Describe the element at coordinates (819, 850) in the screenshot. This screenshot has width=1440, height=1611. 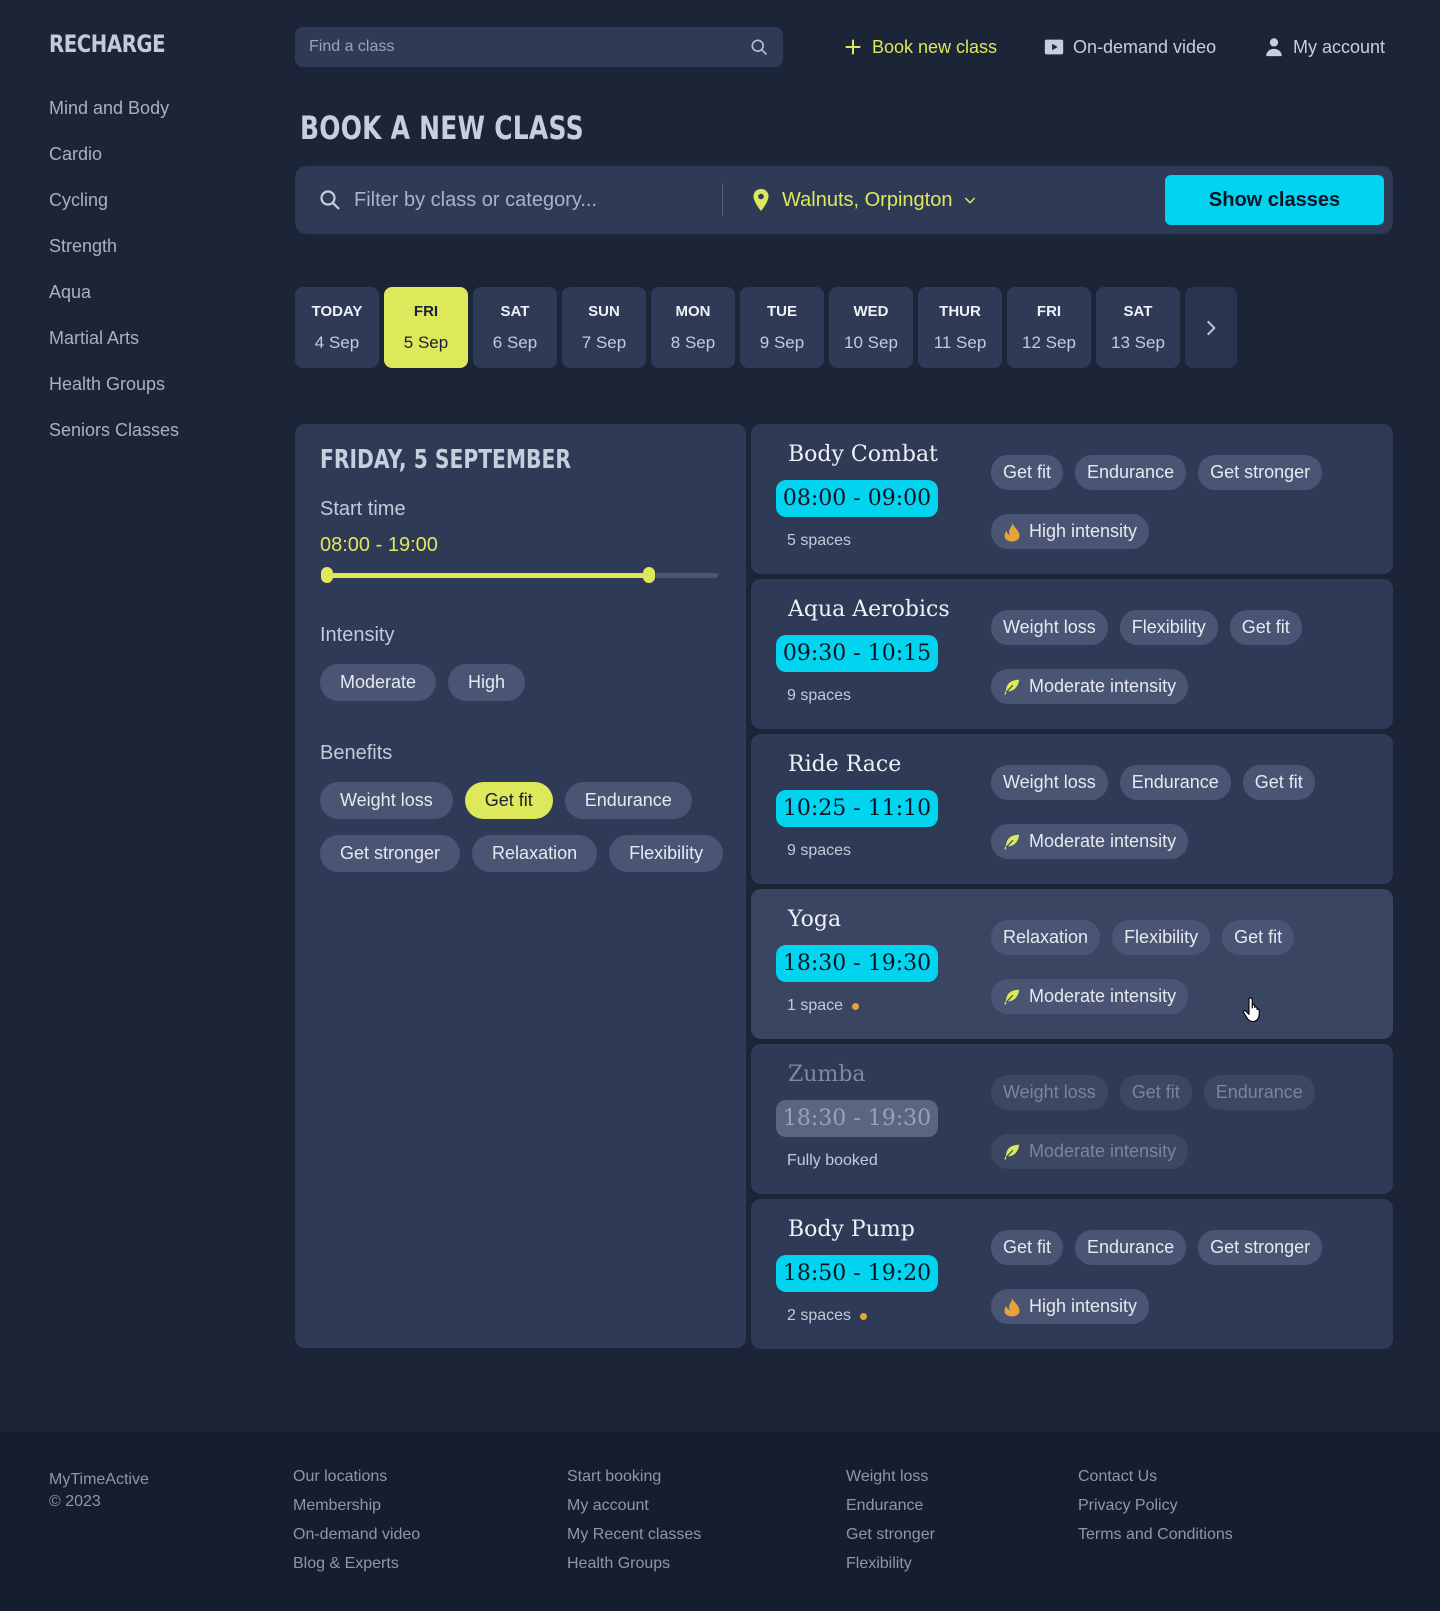
I see `class-spaces-label: 9 spaces` at that location.